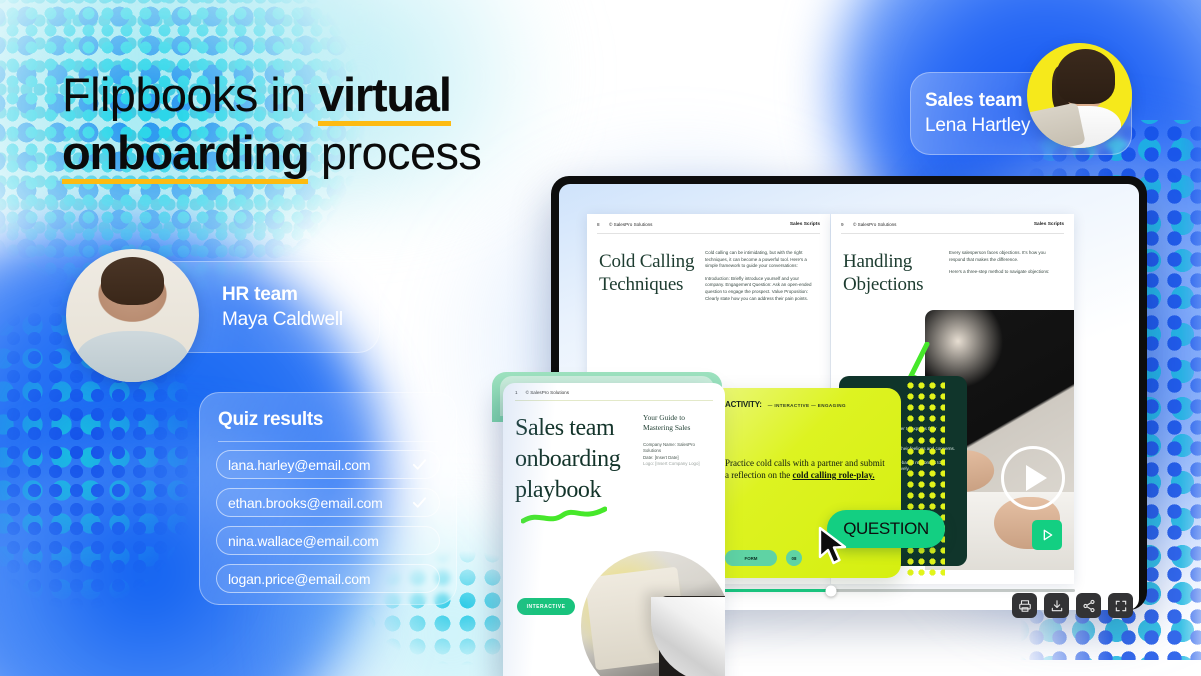  What do you see at coordinates (743, 404) in the screenshot?
I see `activity-card-heading: ACTIVITY:` at bounding box center [743, 404].